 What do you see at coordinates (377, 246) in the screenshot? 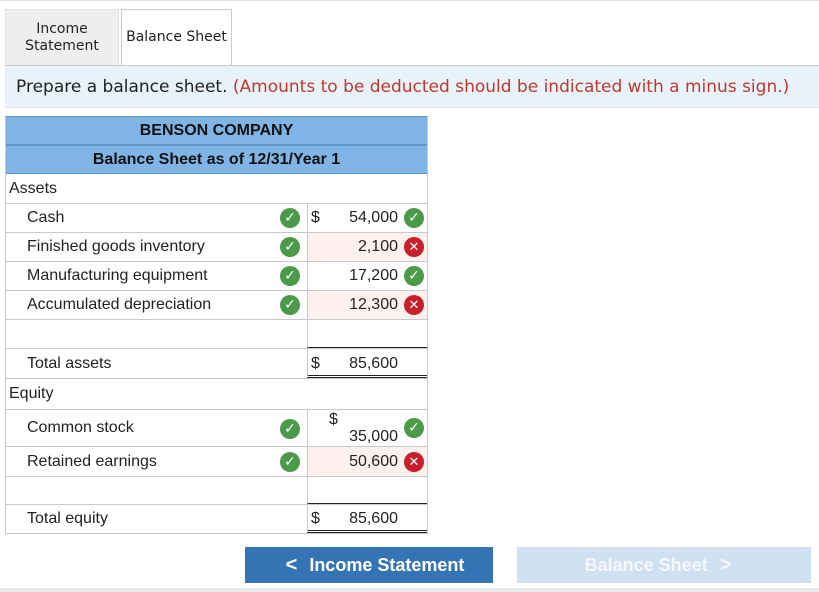
I see `amount-value: 2,100` at bounding box center [377, 246].